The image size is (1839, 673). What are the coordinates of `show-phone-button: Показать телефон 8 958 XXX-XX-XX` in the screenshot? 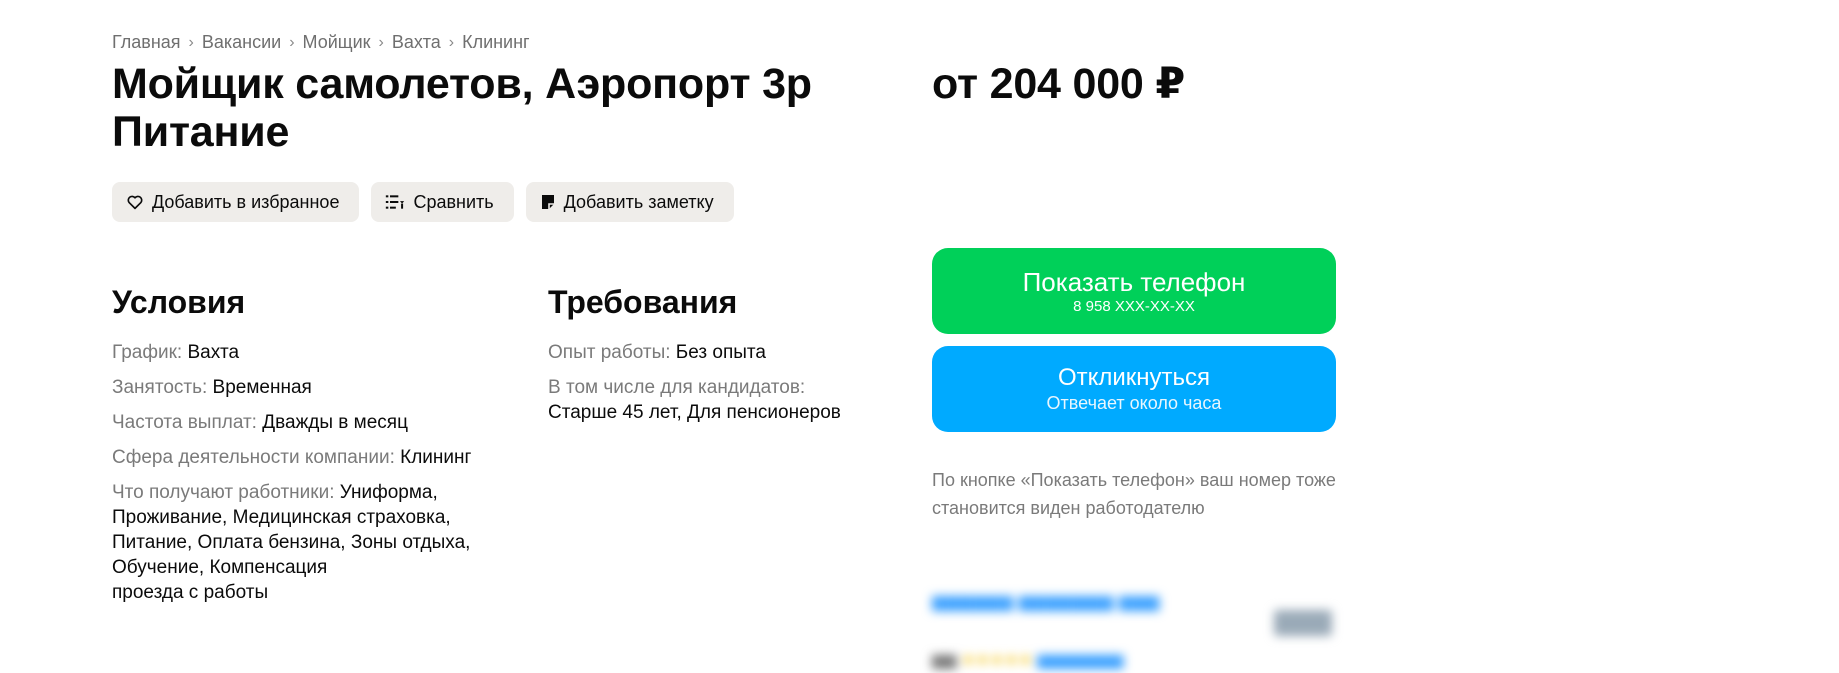 It's located at (1134, 291).